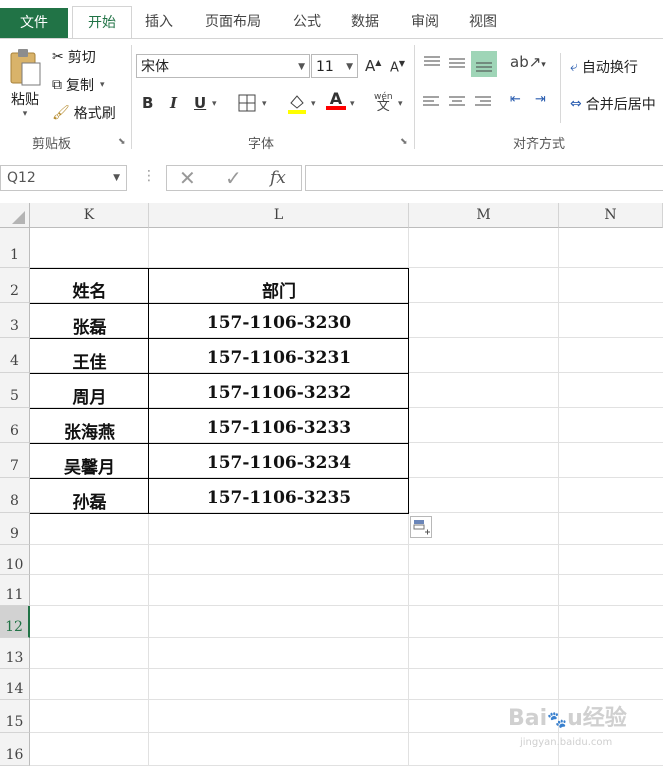  Describe the element at coordinates (25, 83) in the screenshot. I see `paste-button: 粘贴 ▾` at that location.